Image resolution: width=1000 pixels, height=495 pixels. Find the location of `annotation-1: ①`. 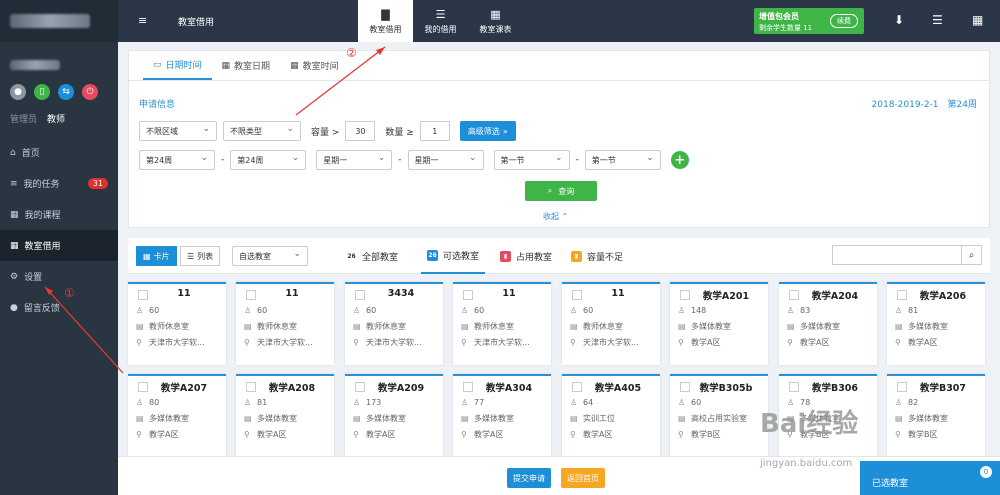

annotation-1: ① is located at coordinates (69, 293).